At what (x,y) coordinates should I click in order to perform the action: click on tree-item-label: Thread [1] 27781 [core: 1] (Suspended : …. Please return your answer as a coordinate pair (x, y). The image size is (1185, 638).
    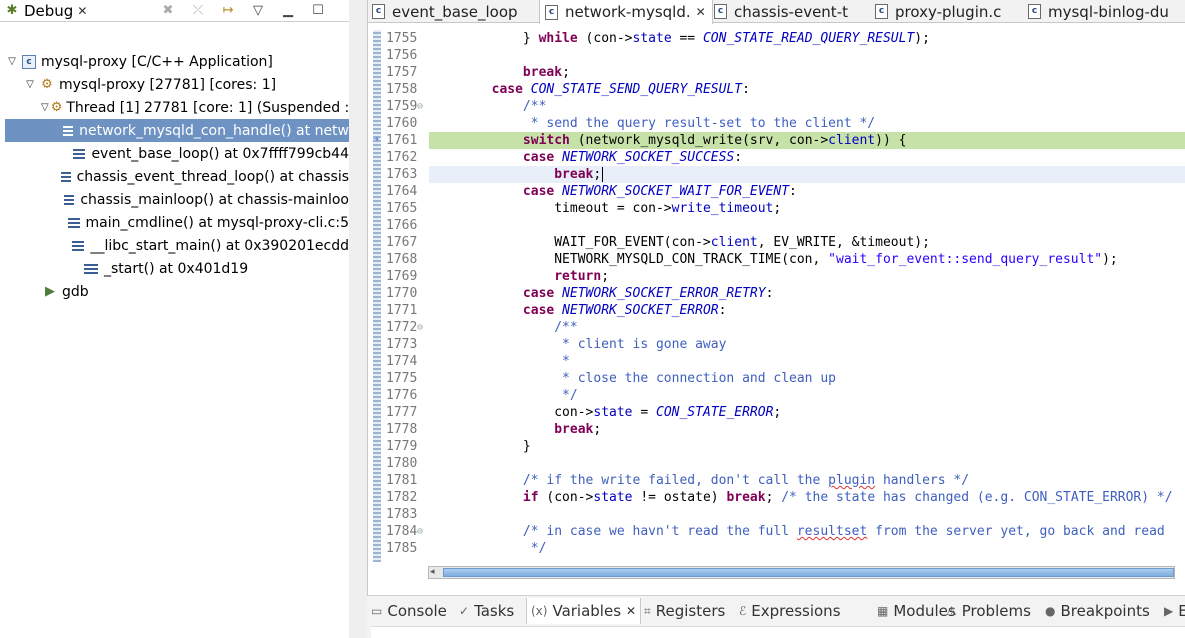
    Looking at the image, I should click on (207, 107).